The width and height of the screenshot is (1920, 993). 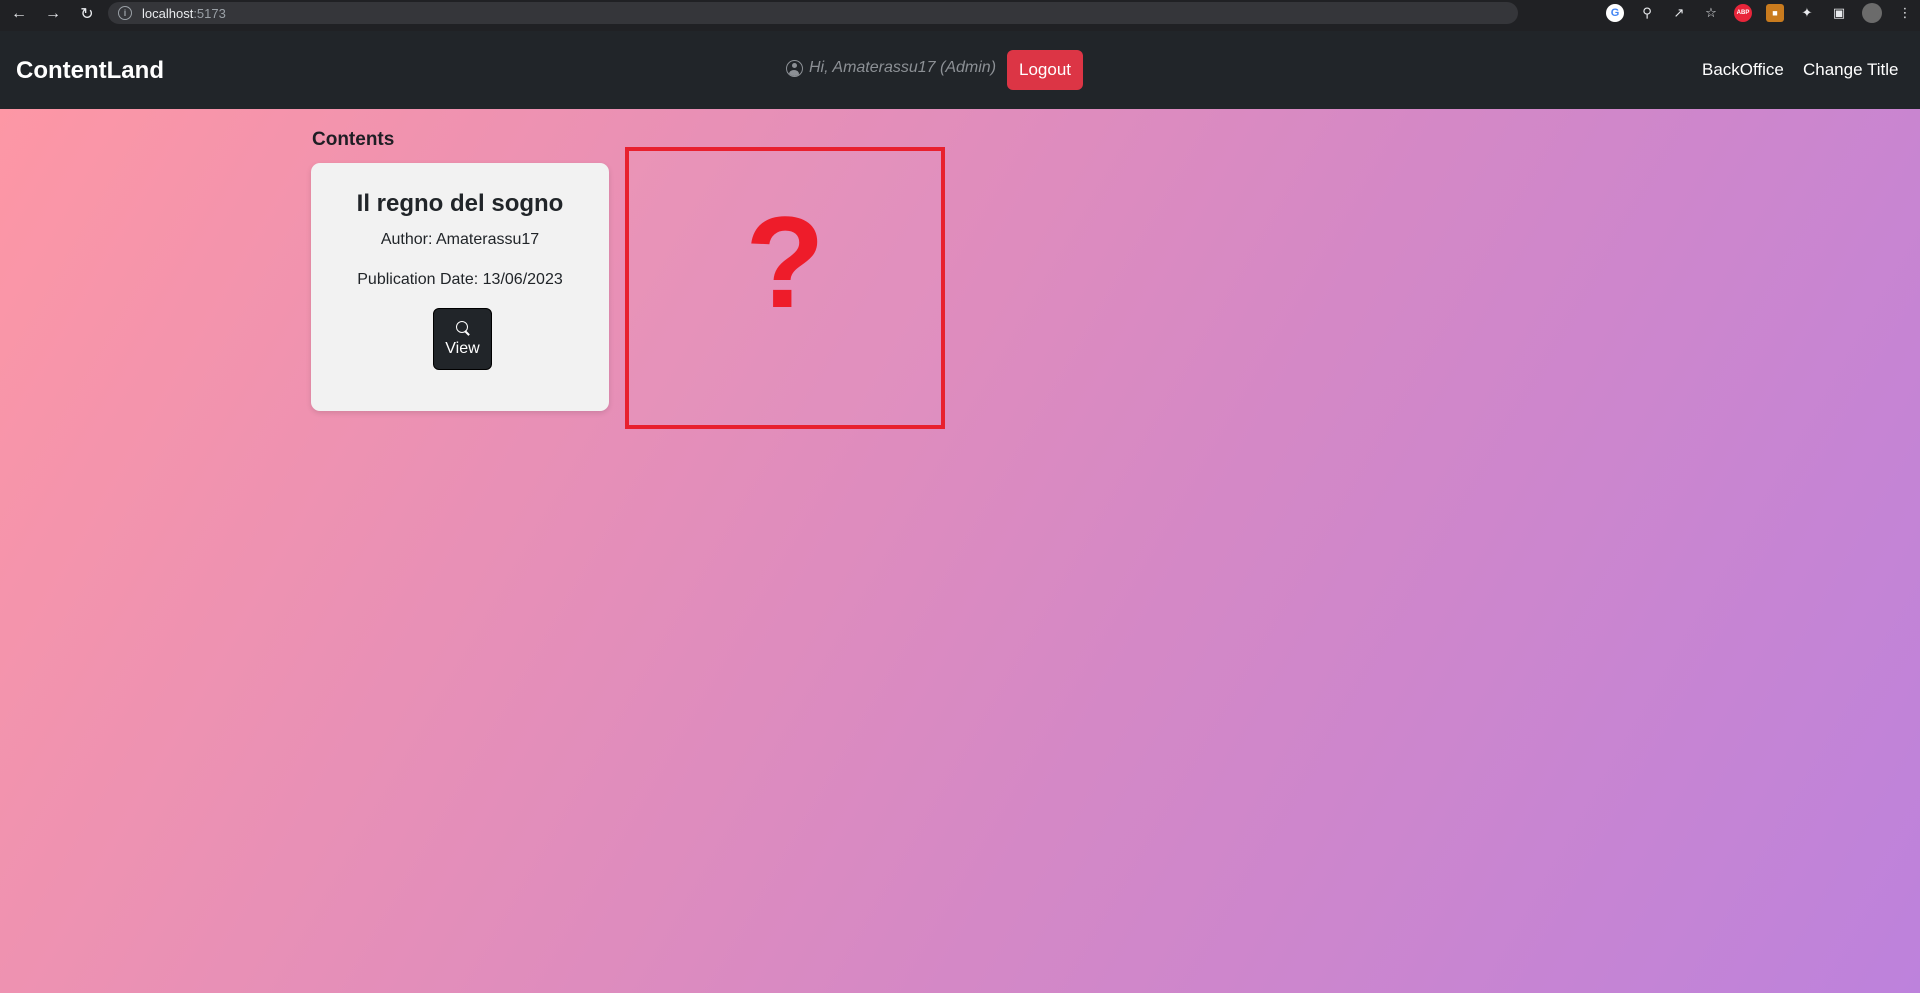 I want to click on extension-icon: ■, so click(x=1775, y=13).